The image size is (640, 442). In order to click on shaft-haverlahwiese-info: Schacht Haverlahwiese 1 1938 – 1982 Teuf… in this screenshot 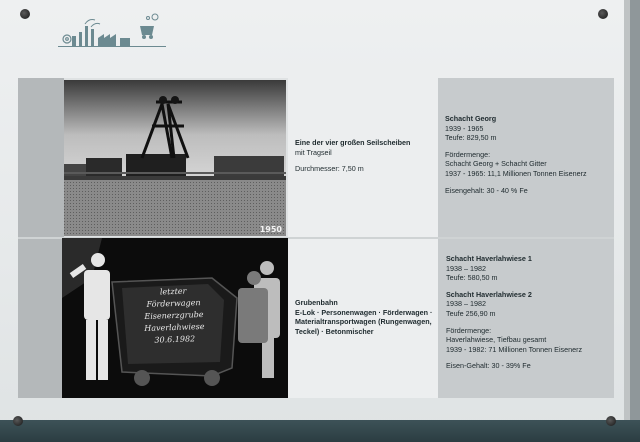, I will do `click(530, 312)`.